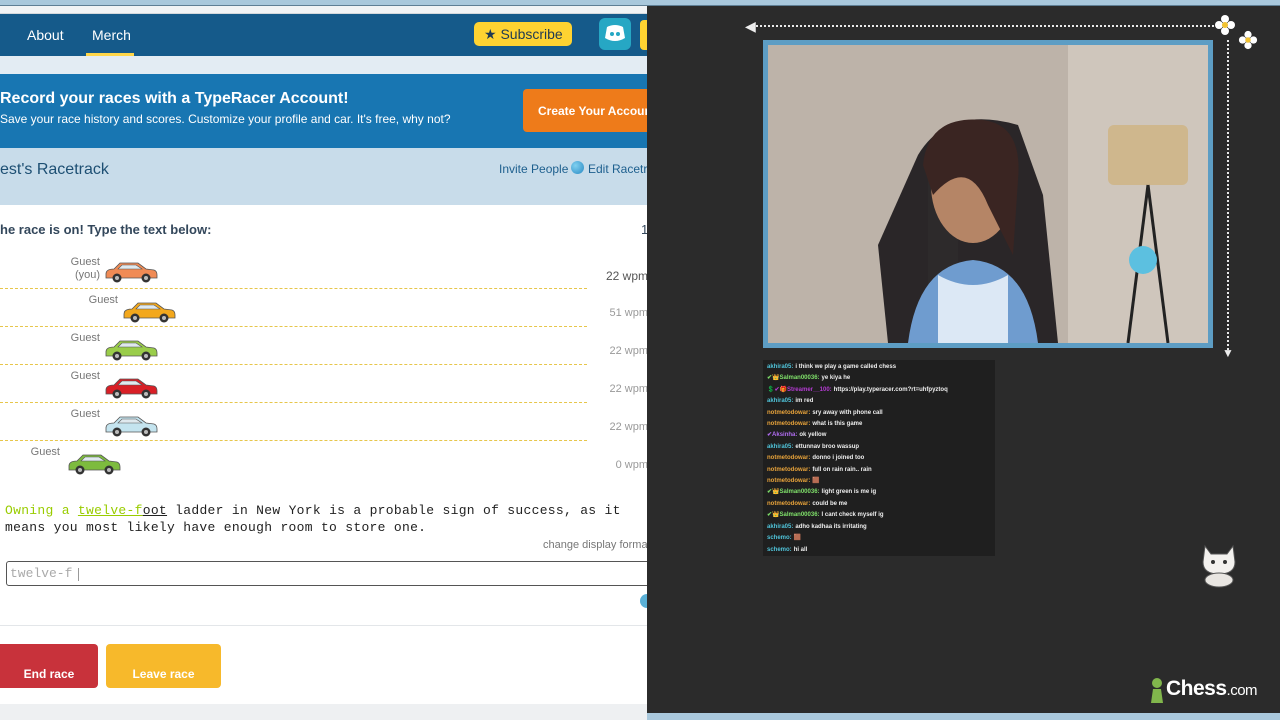 Image resolution: width=1280 pixels, height=720 pixels. I want to click on top-navbar: About Merch ★ Subscribe, so click(323, 35).